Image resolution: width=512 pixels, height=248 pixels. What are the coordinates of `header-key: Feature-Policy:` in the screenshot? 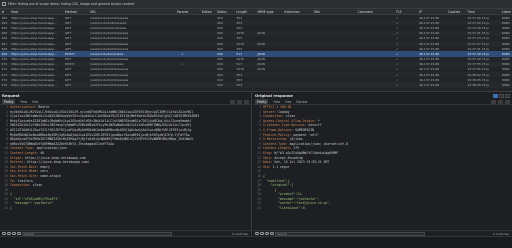 It's located at (277, 134).